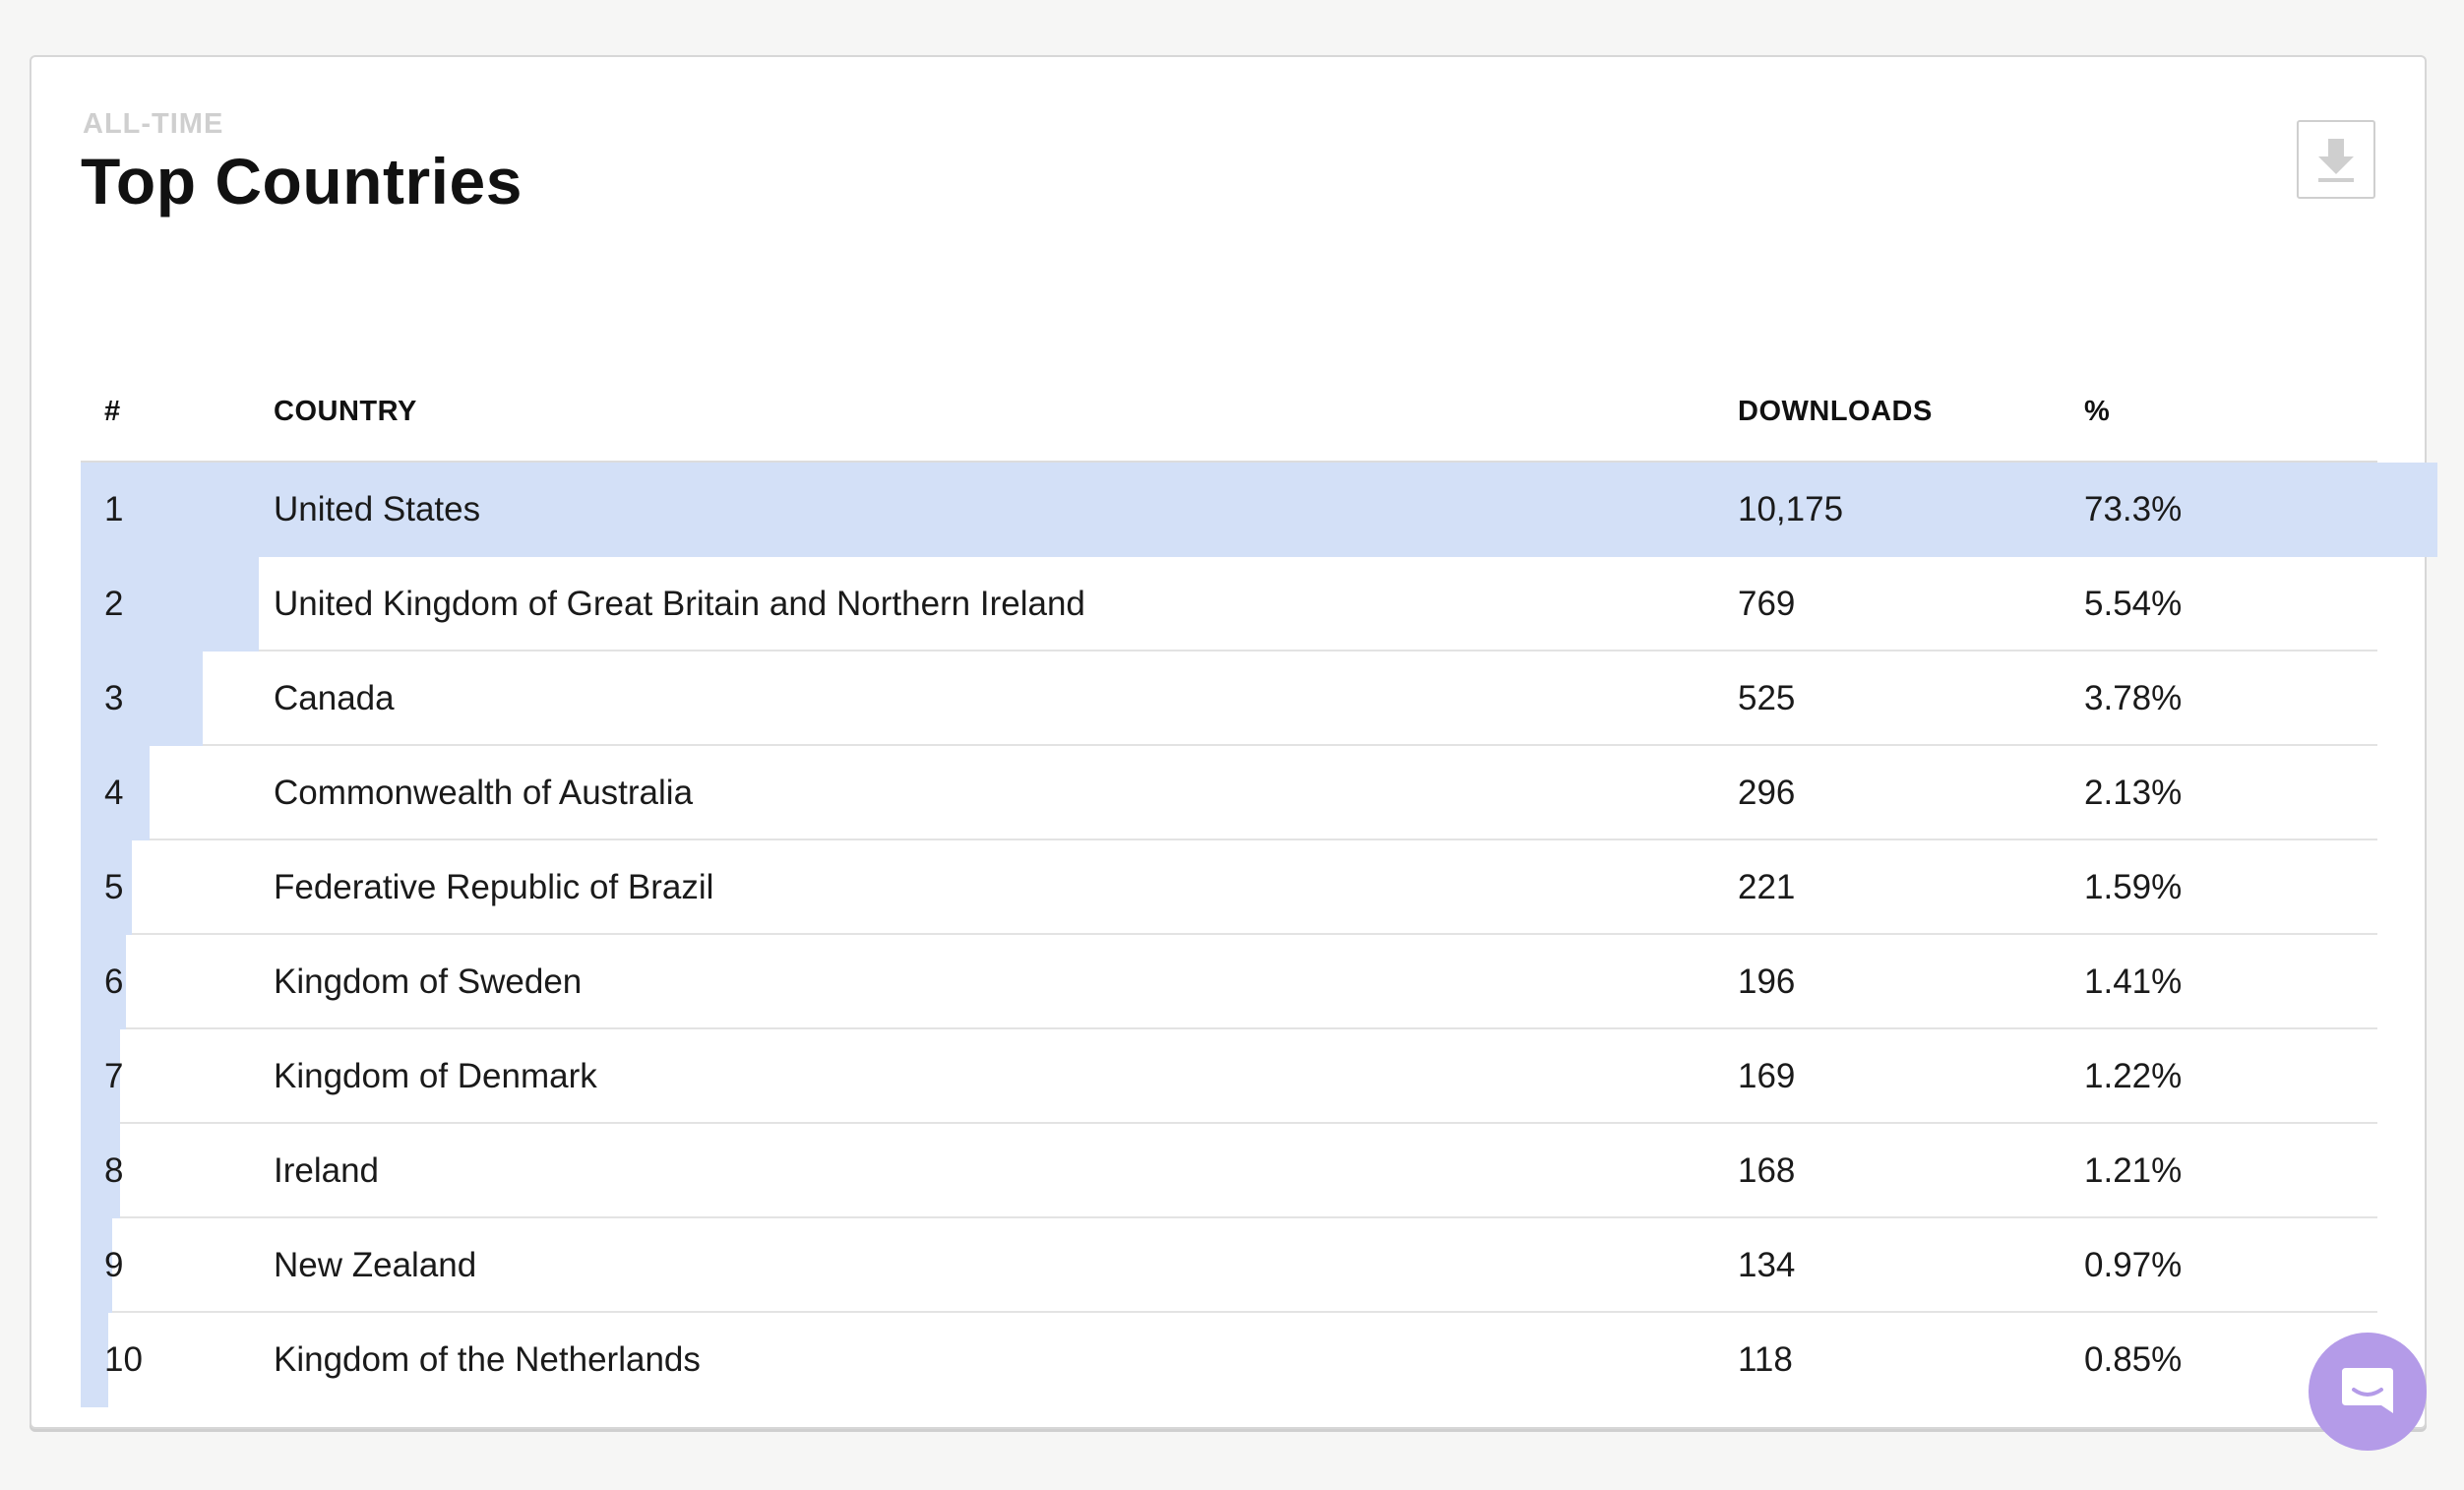 The height and width of the screenshot is (1490, 2464). What do you see at coordinates (114, 793) in the screenshot?
I see `row-rank: 4` at bounding box center [114, 793].